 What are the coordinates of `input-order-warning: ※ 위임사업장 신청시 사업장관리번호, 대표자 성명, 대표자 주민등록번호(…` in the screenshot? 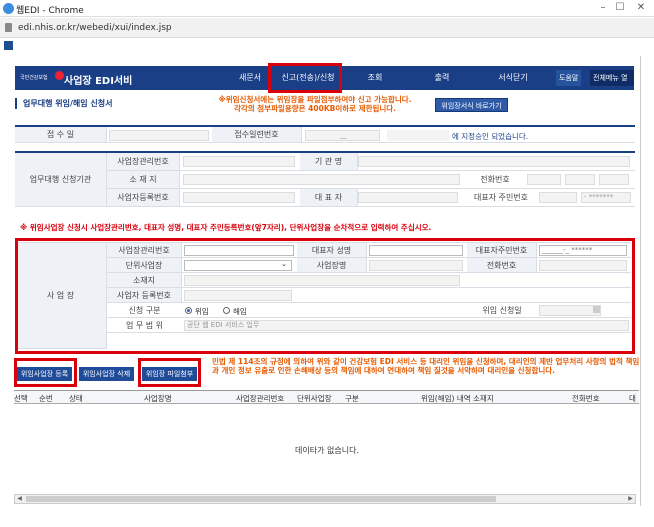 It's located at (226, 227).